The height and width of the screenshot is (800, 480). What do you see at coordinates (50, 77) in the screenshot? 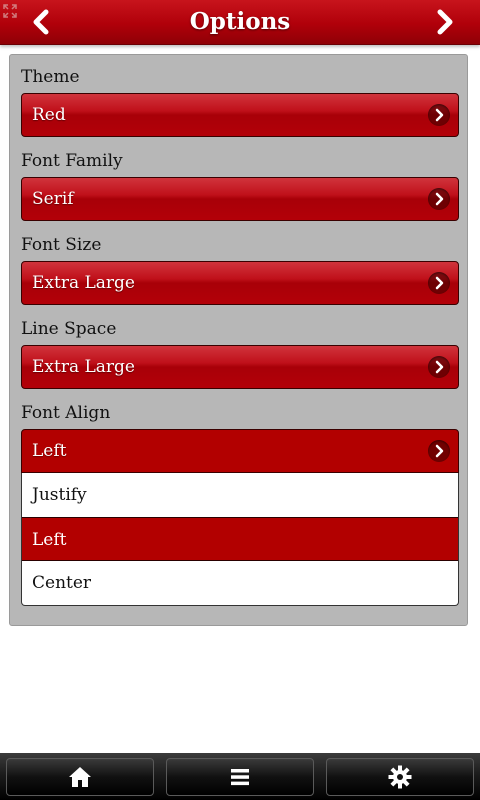
I see `theme-label: Theme` at bounding box center [50, 77].